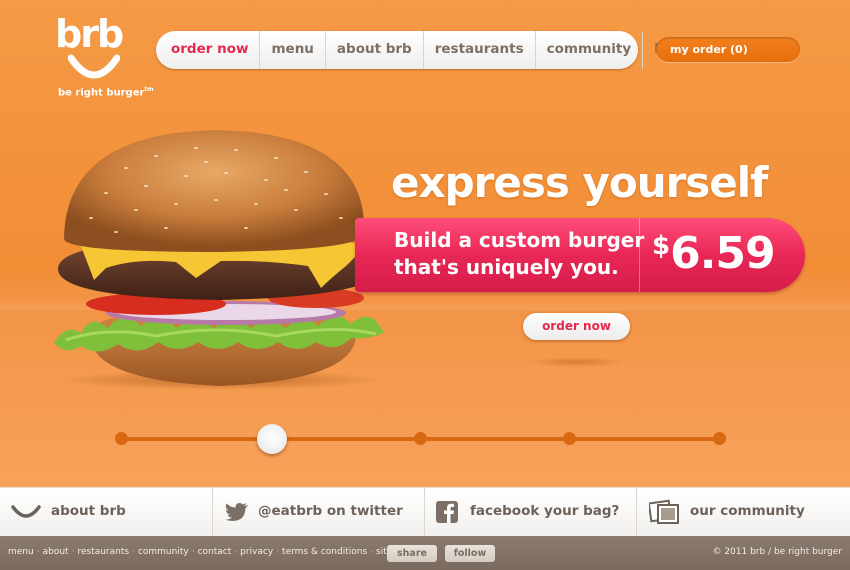  What do you see at coordinates (21, 552) in the screenshot?
I see `footer-link-menu: menu` at bounding box center [21, 552].